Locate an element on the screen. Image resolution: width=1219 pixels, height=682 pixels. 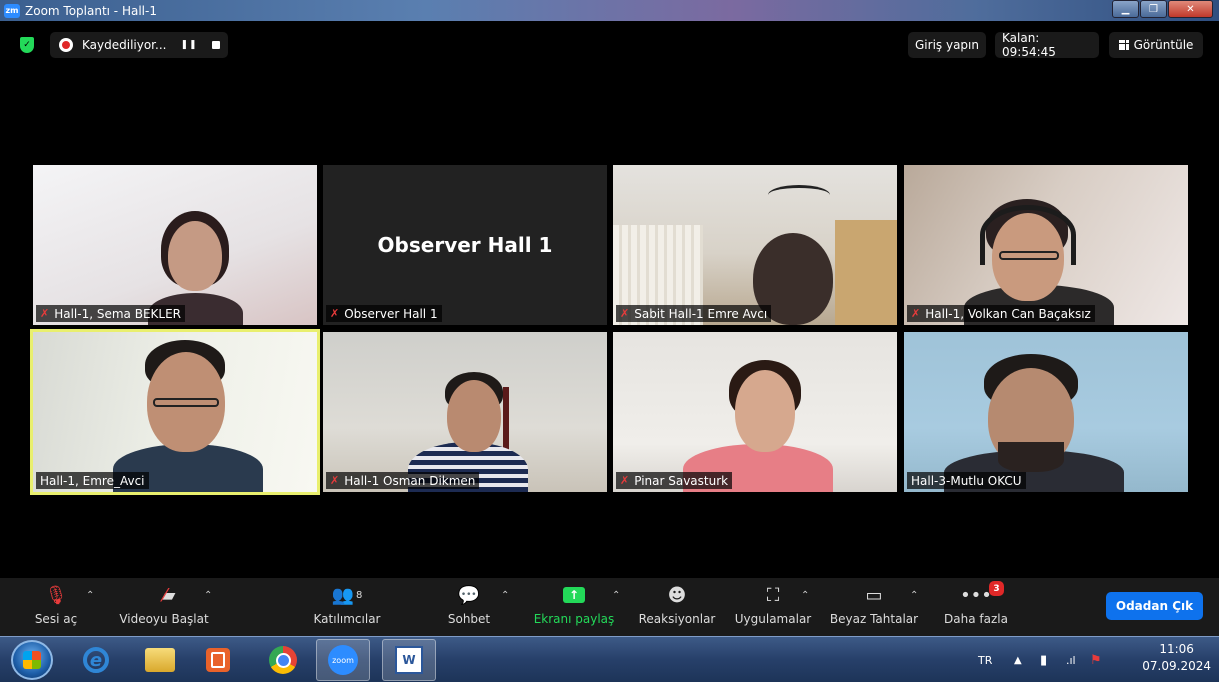
language-label: TR is located at coordinates (985, 660).